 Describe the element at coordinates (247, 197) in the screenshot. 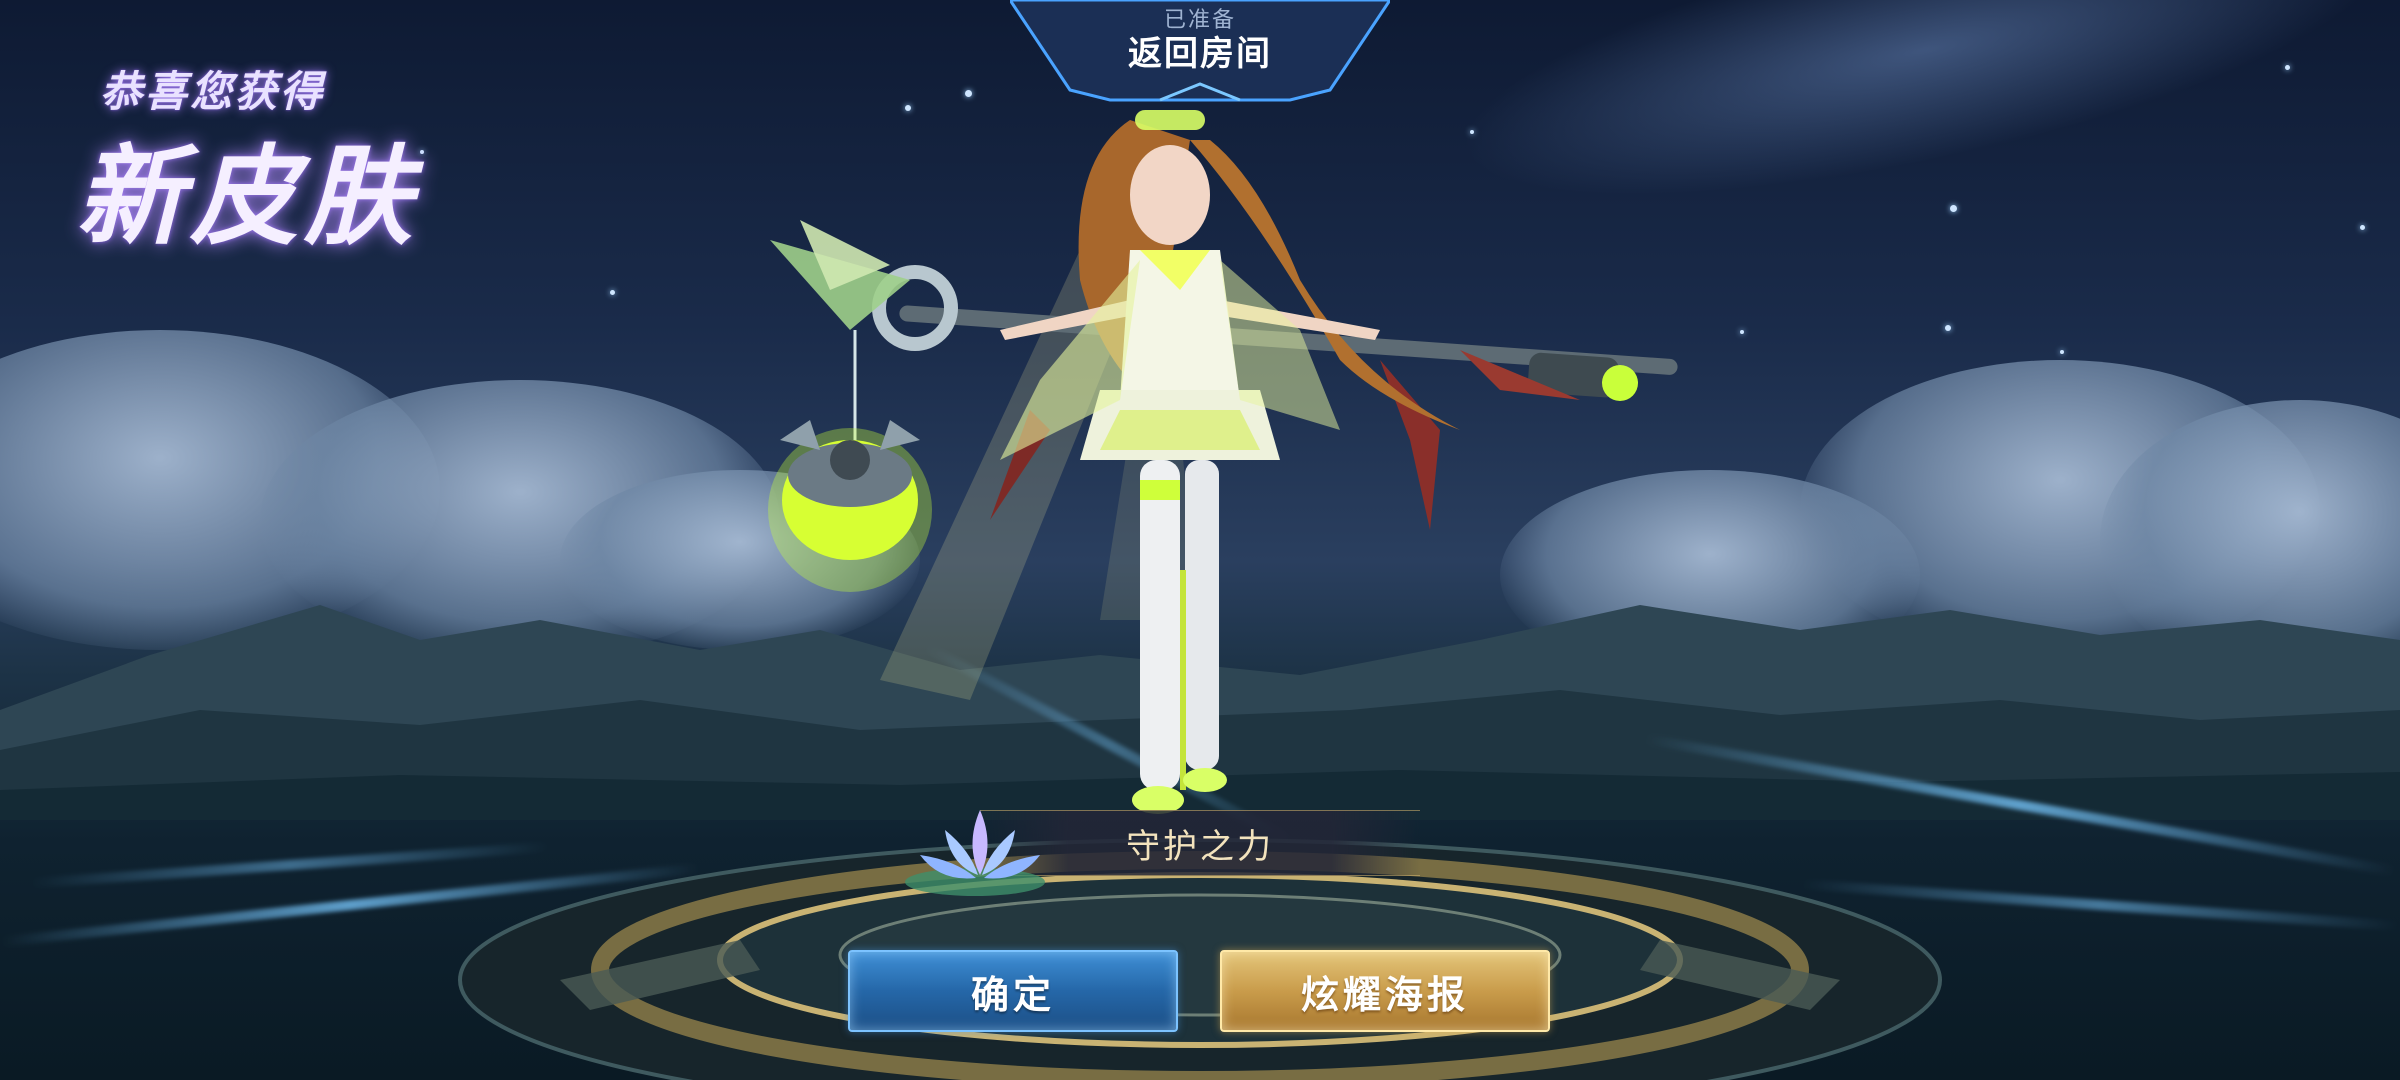

I see `new-skin-title: 新皮肤` at that location.